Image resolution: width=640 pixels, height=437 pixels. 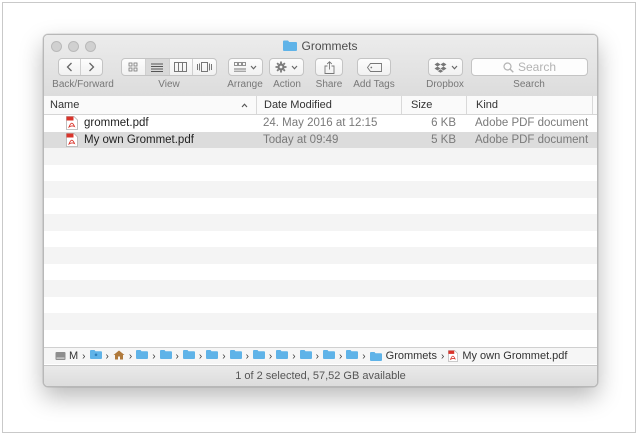 I want to click on column-size-label: Size, so click(x=422, y=105).